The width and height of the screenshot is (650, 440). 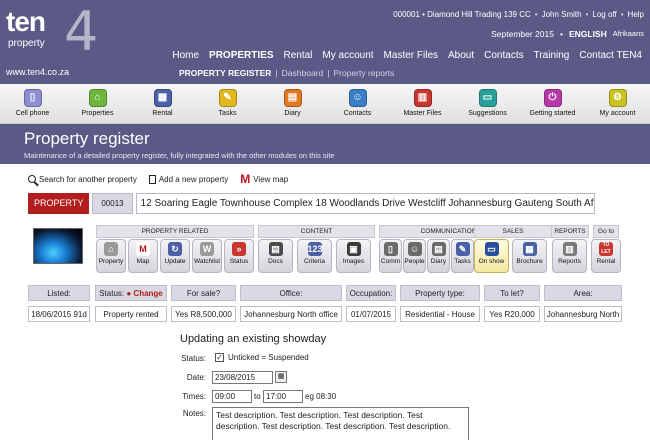 What do you see at coordinates (347, 55) in the screenshot?
I see `nav-my-account: My account` at bounding box center [347, 55].